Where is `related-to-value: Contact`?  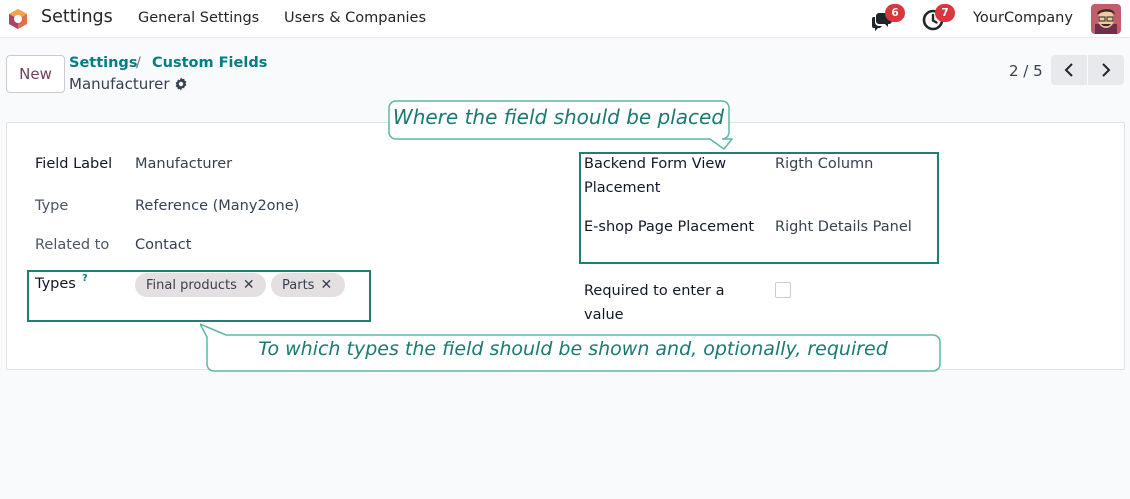
related-to-value: Contact is located at coordinates (163, 245).